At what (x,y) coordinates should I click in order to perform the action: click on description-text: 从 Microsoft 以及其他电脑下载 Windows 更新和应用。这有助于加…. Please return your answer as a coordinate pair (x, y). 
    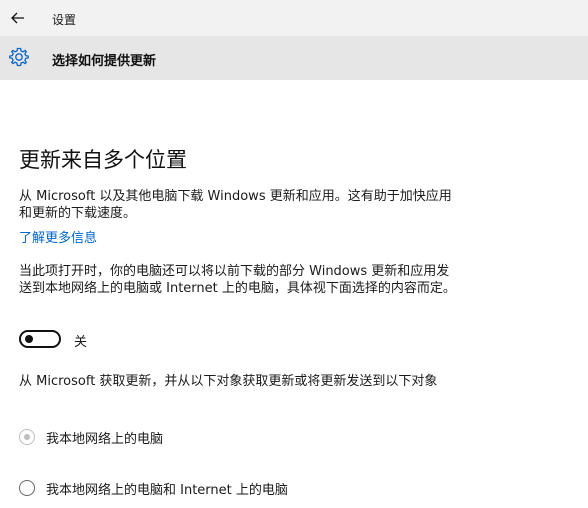
    Looking at the image, I should click on (235, 205).